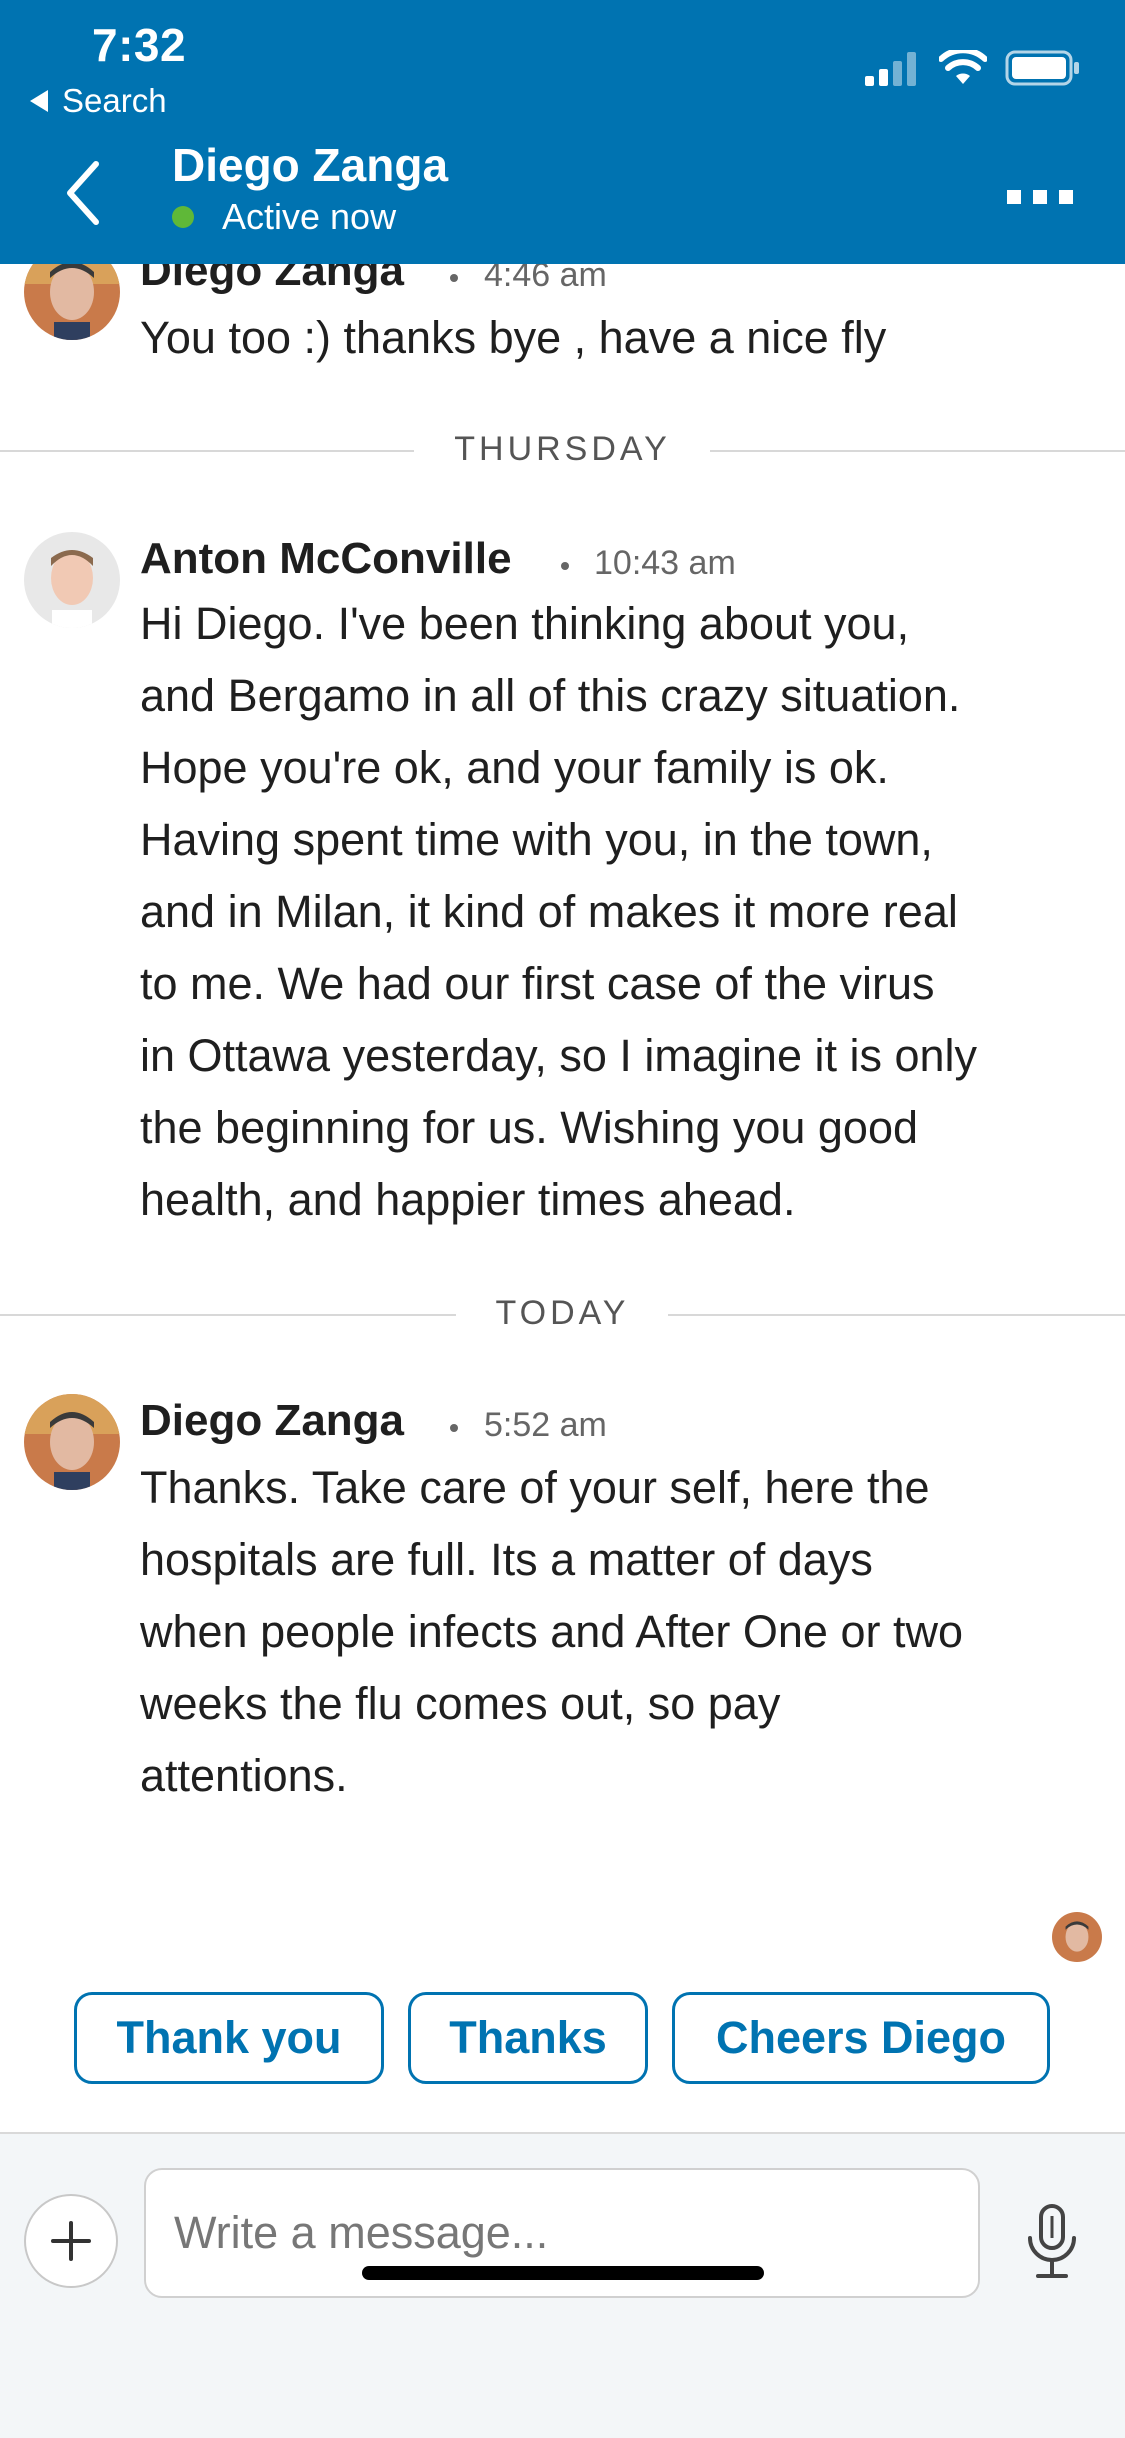 Image resolution: width=1125 pixels, height=2438 pixels. What do you see at coordinates (326, 559) in the screenshot?
I see `message-sender: Anton McConville` at bounding box center [326, 559].